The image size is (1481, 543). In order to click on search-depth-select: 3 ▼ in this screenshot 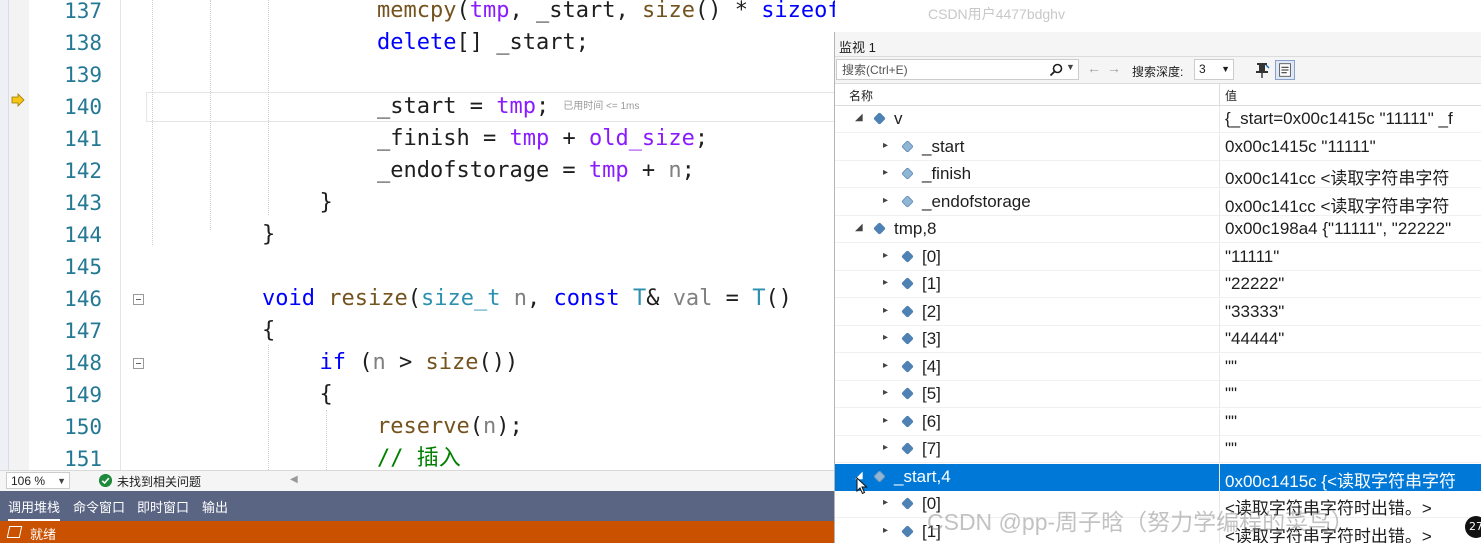, I will do `click(1214, 69)`.